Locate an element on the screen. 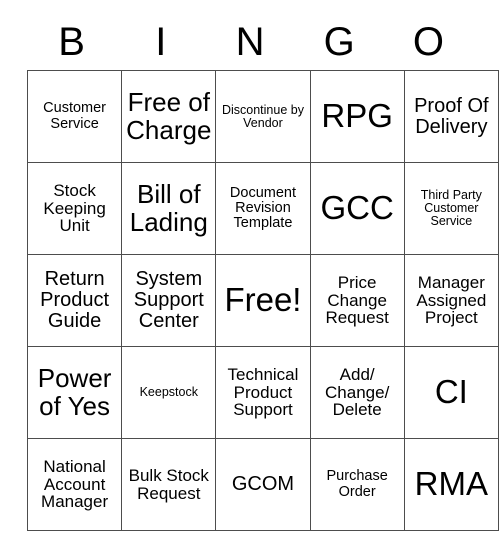 The width and height of the screenshot is (500, 544). bingo-cell: Discontinue by Vendor is located at coordinates (263, 116).